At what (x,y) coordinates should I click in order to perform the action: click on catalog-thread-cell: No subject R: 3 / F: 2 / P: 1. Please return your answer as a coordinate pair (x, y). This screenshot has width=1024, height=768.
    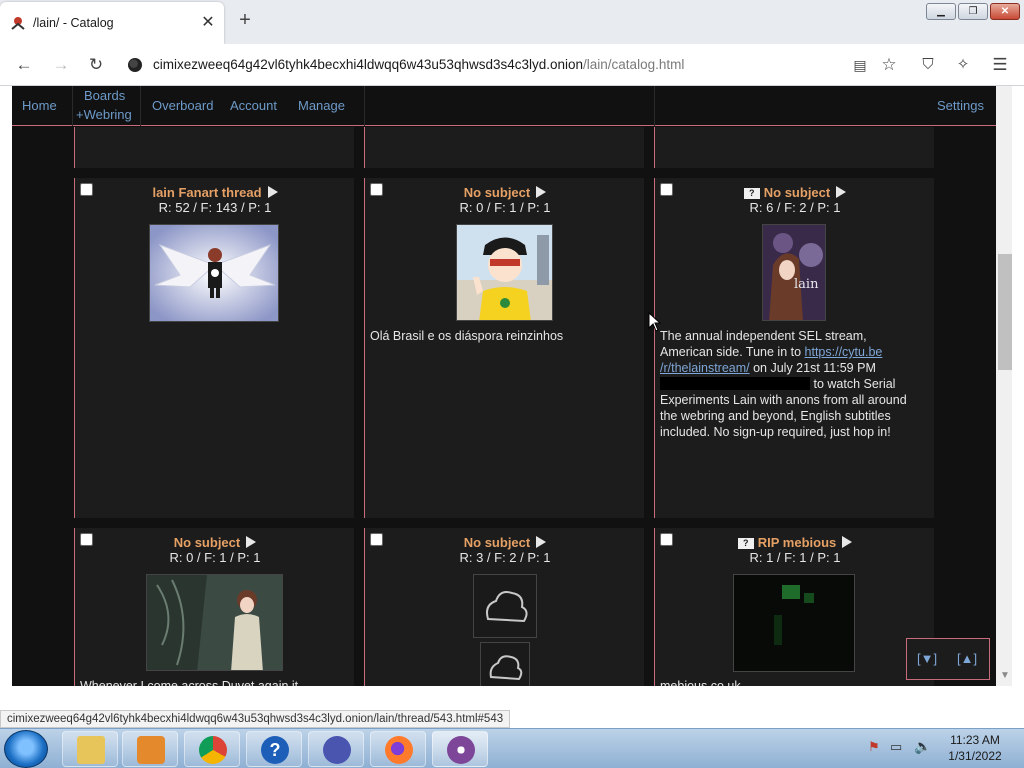
    Looking at the image, I should click on (504, 607).